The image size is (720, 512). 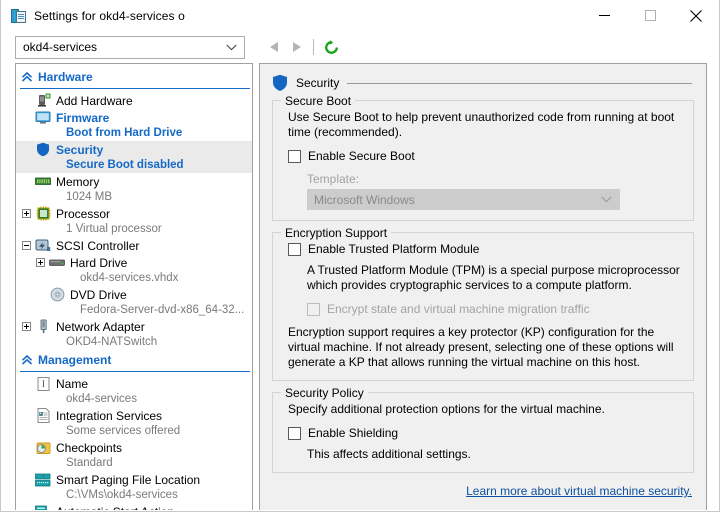 What do you see at coordinates (484, 433) in the screenshot?
I see `enable-shielding-row: Enable Shielding` at bounding box center [484, 433].